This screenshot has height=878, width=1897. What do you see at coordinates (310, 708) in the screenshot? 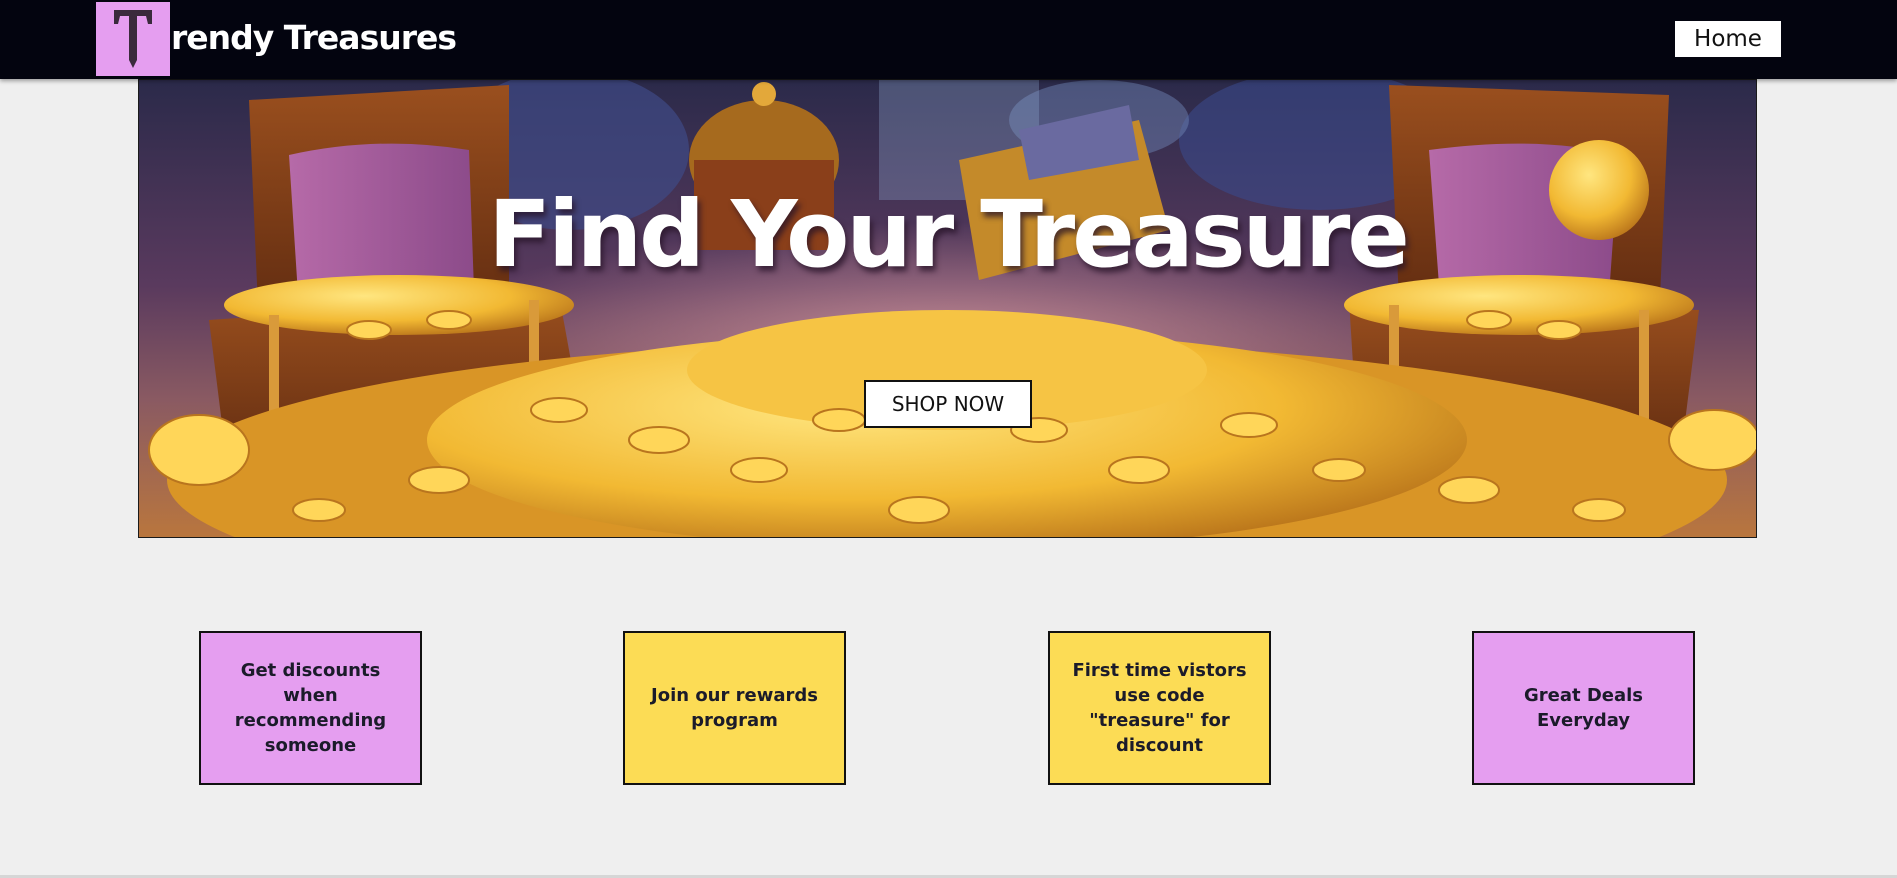
I see `promo-card-referral: Get discounts when recommending someone` at bounding box center [310, 708].